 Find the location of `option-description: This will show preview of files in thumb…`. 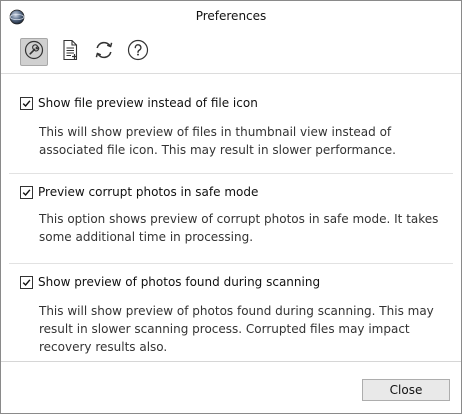

option-description: This will show preview of files in thumb… is located at coordinates (217, 141).